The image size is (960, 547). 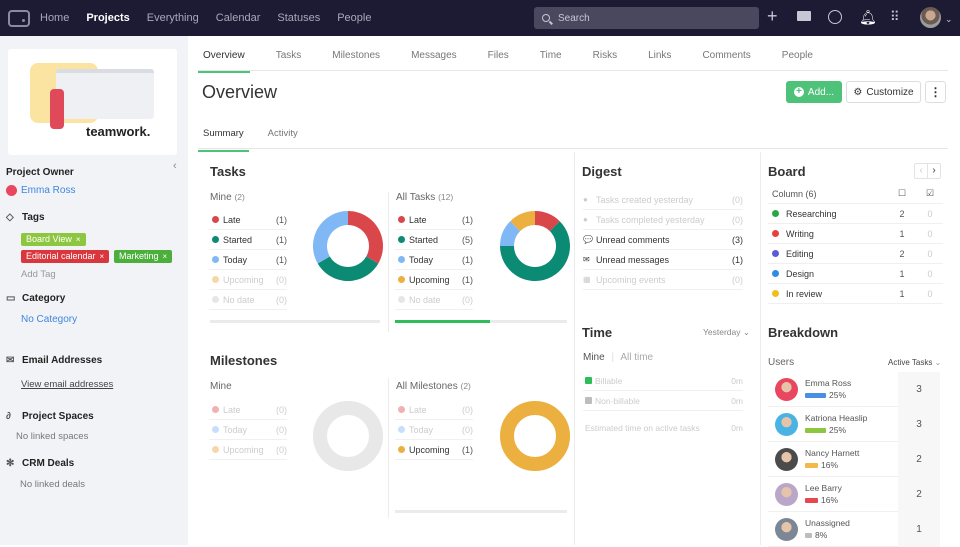 I want to click on nav-item-home: Home, so click(x=54, y=18).